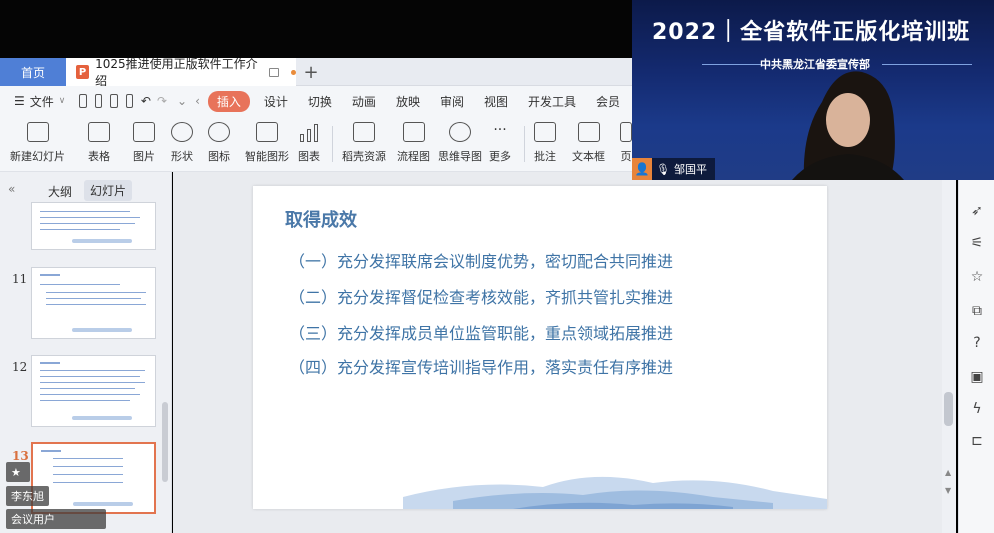 The width and height of the screenshot is (994, 533). Describe the element at coordinates (309, 132) in the screenshot. I see `chart-icon` at that location.